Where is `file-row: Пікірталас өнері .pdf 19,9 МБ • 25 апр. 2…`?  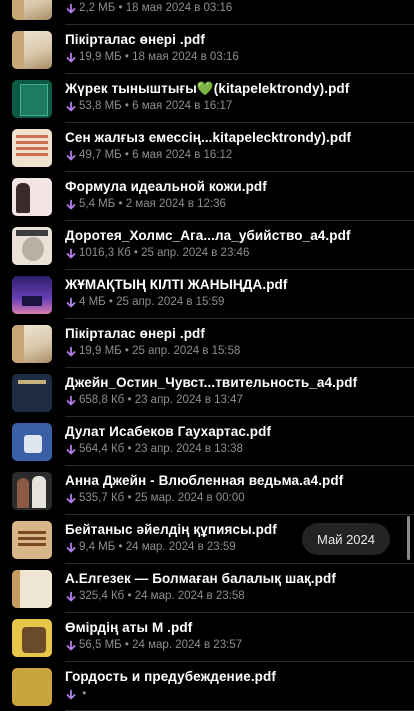 file-row: Пікірталас өнері .pdf 19,9 МБ • 25 апр. 2… is located at coordinates (207, 343).